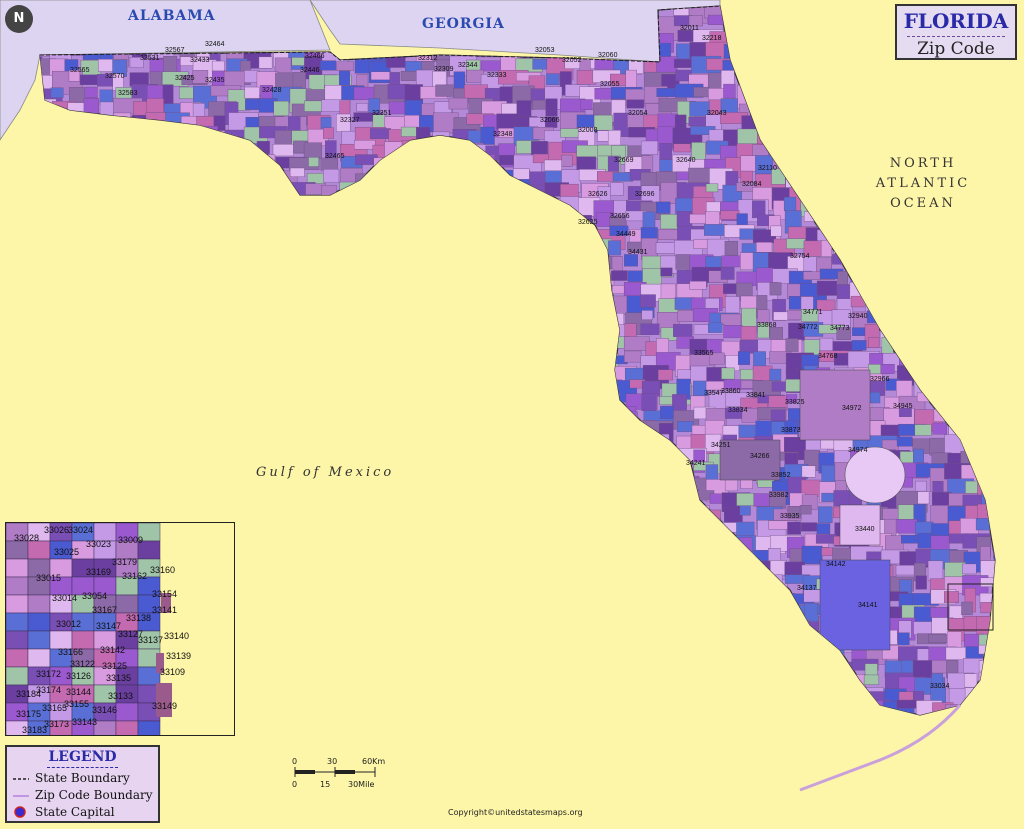 The height and width of the screenshot is (829, 1024). I want to click on inset-zip-label: 33138, so click(139, 618).